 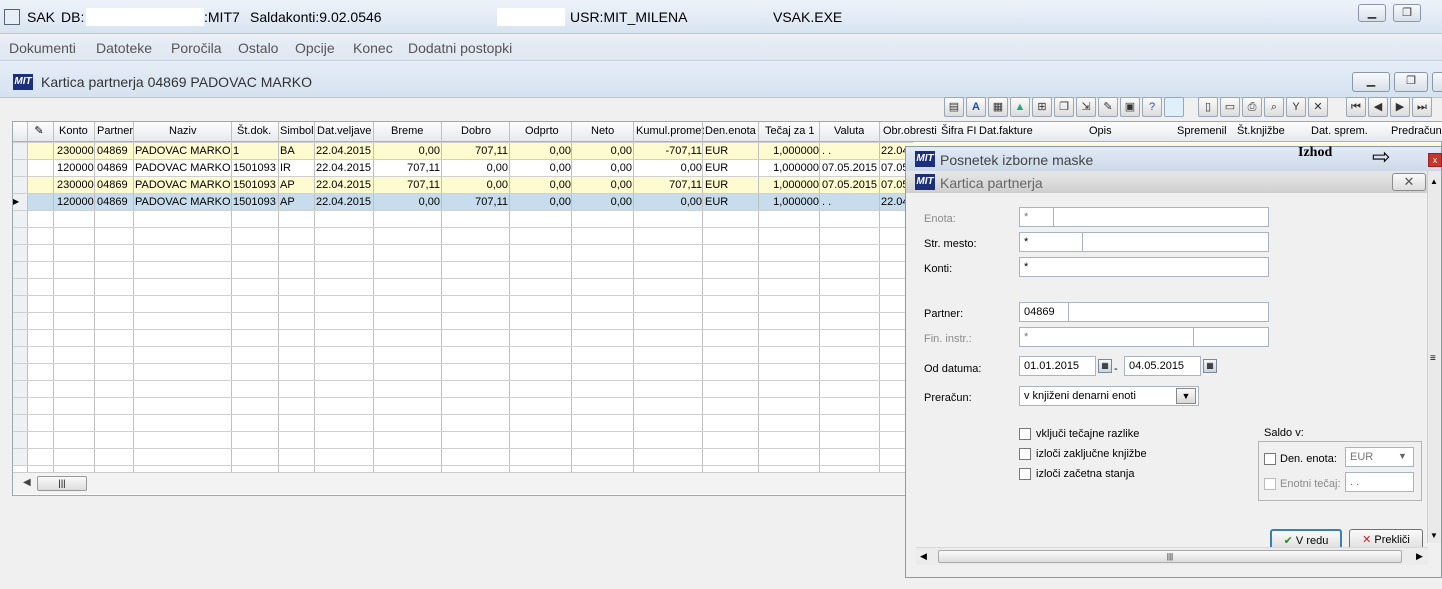 I want to click on partner-input: 04869, so click(x=1044, y=312).